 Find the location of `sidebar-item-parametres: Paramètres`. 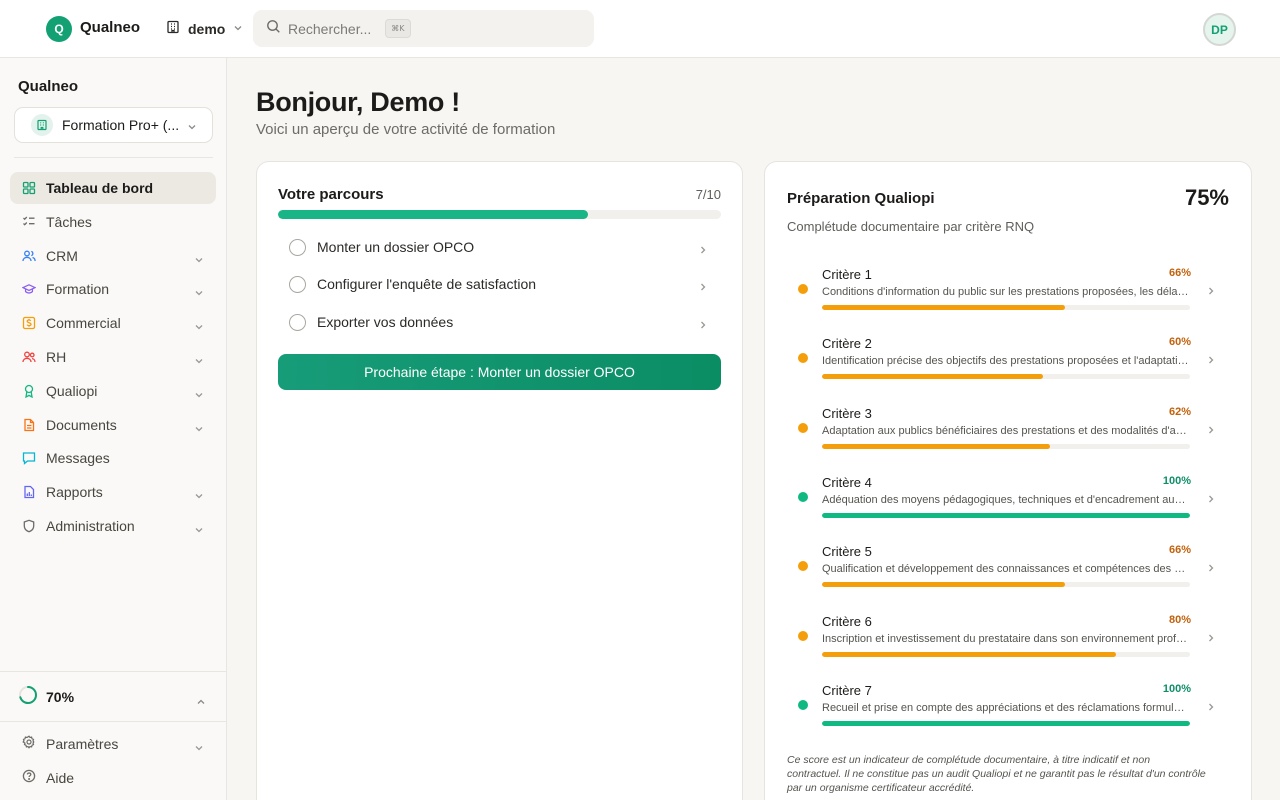

sidebar-item-parametres: Paramètres is located at coordinates (113, 744).